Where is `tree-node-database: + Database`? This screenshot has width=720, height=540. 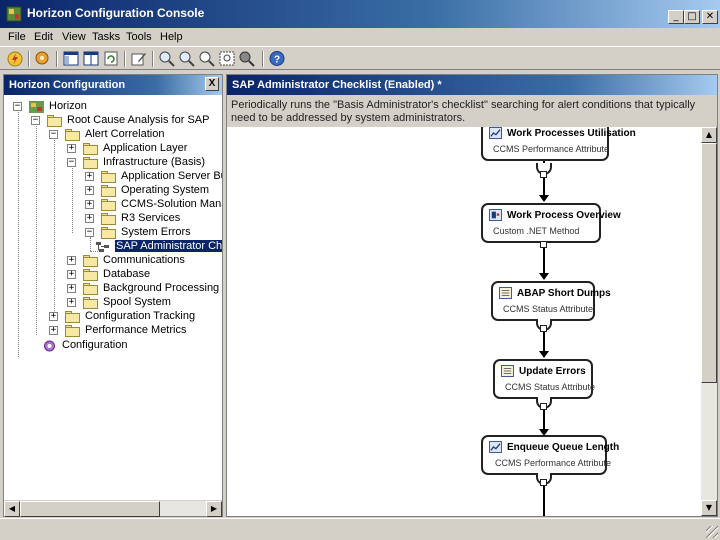
tree-node-database: + Database is located at coordinates (142, 275).